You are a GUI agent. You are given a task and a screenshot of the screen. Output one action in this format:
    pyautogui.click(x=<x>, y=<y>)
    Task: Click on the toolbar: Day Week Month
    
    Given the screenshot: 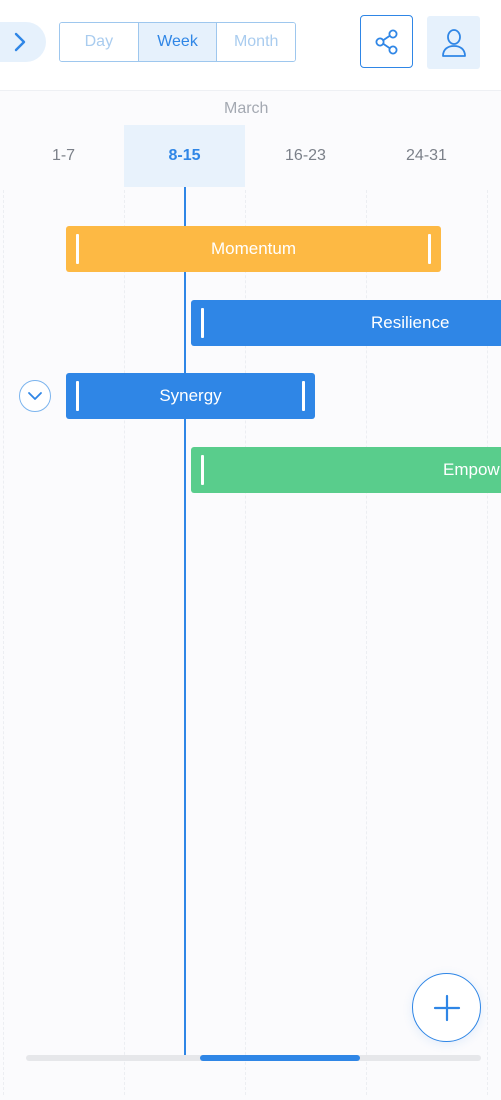 What is the action you would take?
    pyautogui.click(x=250, y=45)
    